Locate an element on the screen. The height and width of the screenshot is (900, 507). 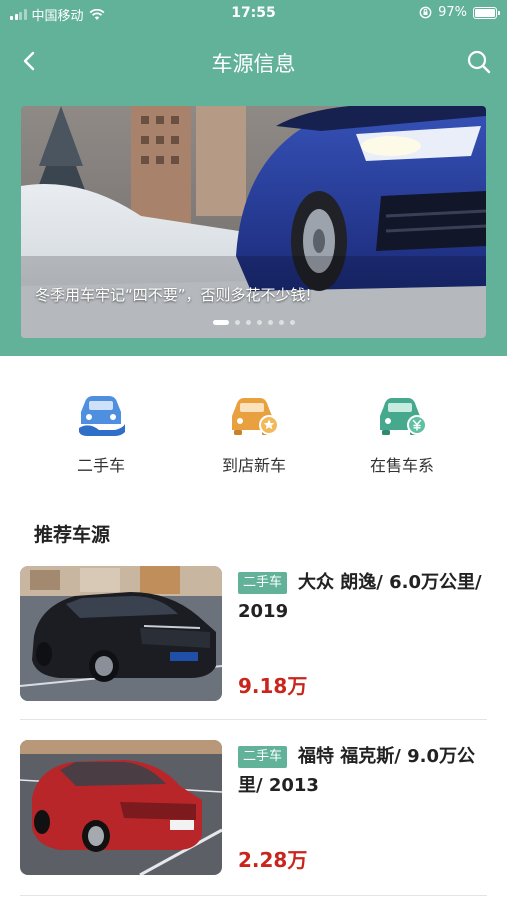
orientation-lock-icon is located at coordinates (425, 12).